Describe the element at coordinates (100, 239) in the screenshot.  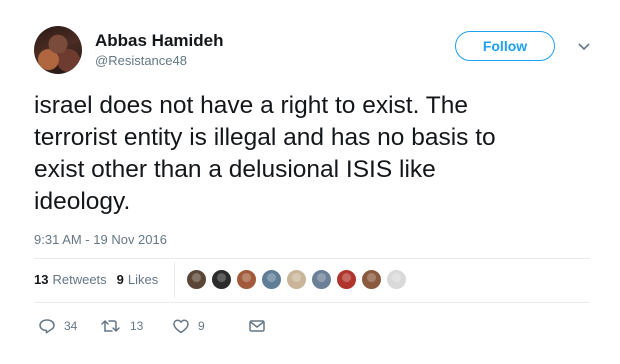
I see `tweet-timestamp: 9:31 AM - 19 Nov 2016` at that location.